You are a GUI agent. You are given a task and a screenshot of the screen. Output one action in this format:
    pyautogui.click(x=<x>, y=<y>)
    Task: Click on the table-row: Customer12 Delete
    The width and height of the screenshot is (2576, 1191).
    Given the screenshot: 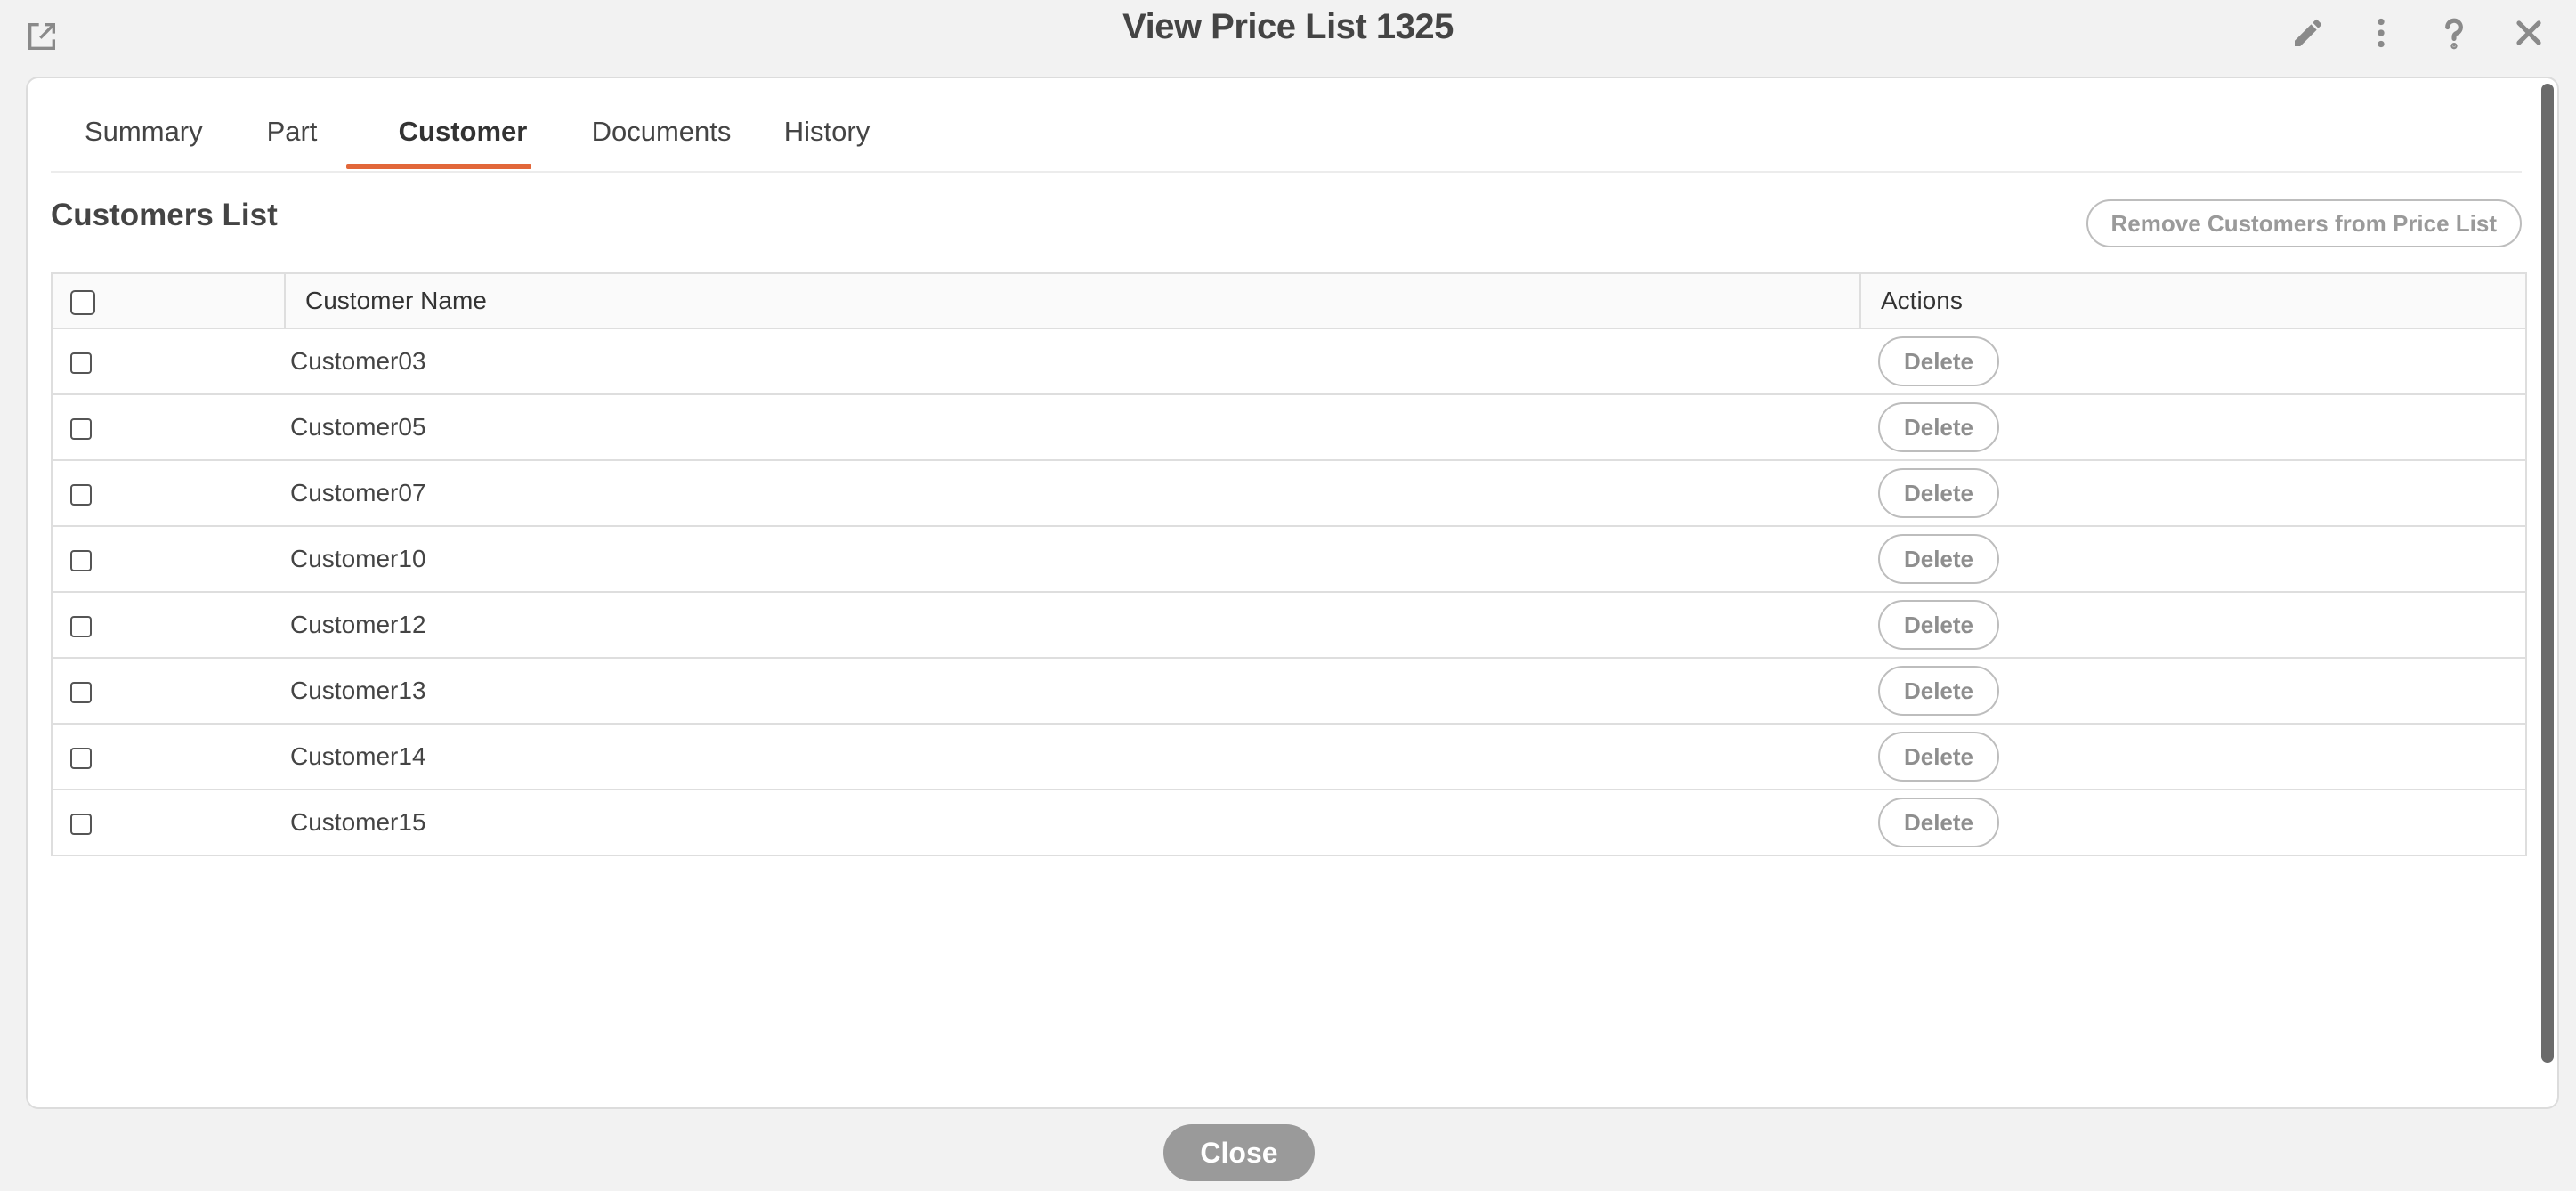 What is the action you would take?
    pyautogui.click(x=1289, y=625)
    